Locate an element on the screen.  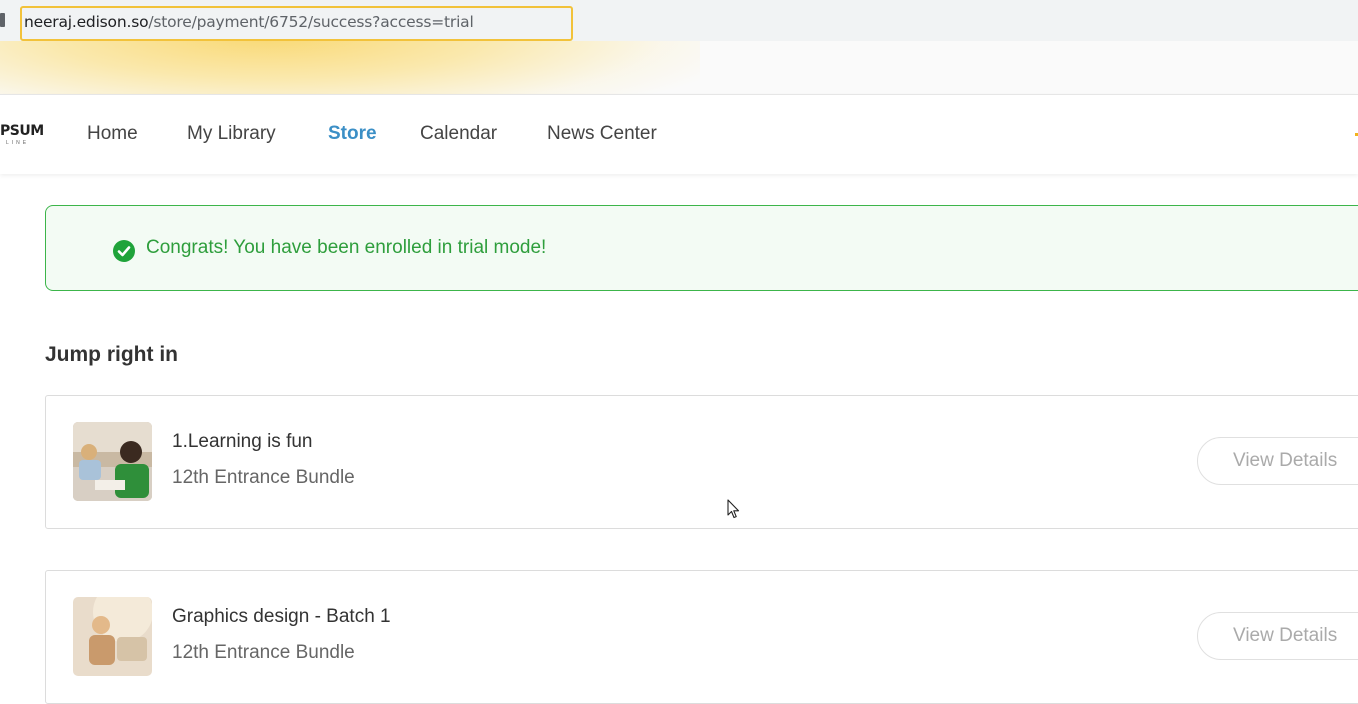
check-circle-icon is located at coordinates (124, 251).